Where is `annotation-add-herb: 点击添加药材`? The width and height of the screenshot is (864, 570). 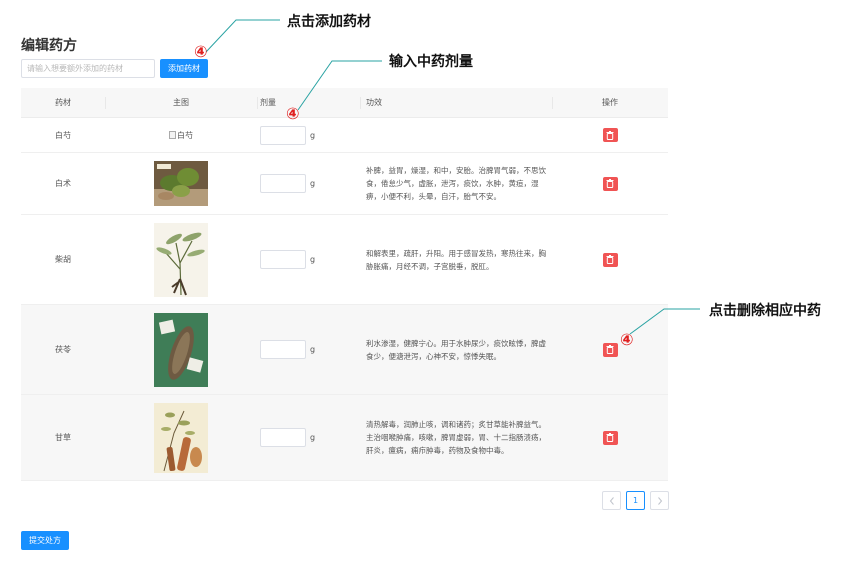
annotation-add-herb: 点击添加药材 is located at coordinates (329, 22).